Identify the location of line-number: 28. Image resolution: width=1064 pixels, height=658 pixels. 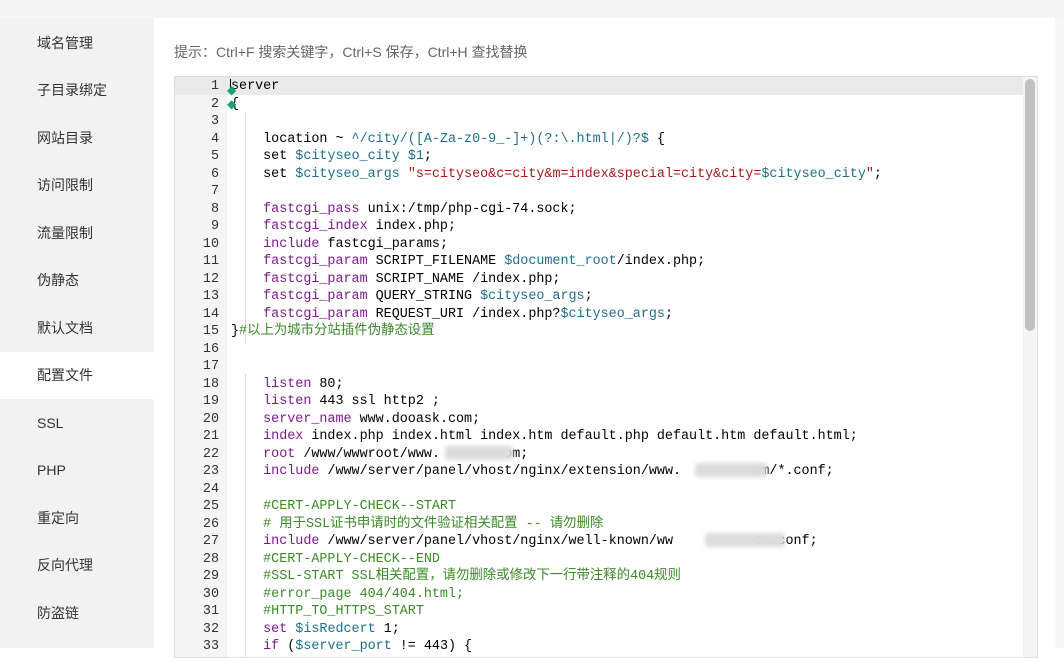
(210, 559).